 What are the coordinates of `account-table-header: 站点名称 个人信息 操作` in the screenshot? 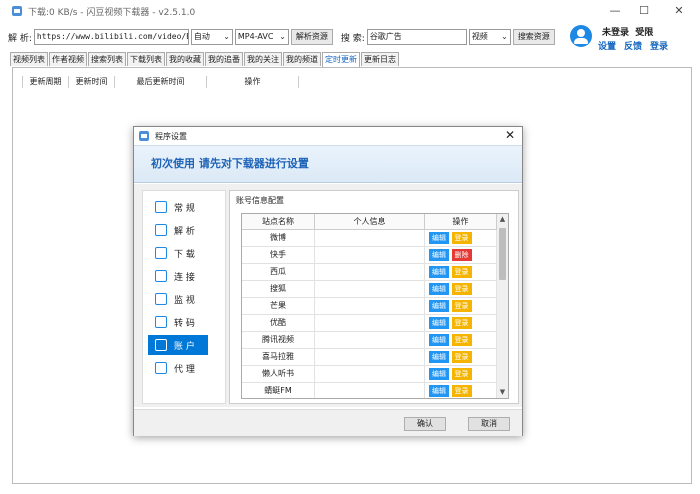 It's located at (369, 222).